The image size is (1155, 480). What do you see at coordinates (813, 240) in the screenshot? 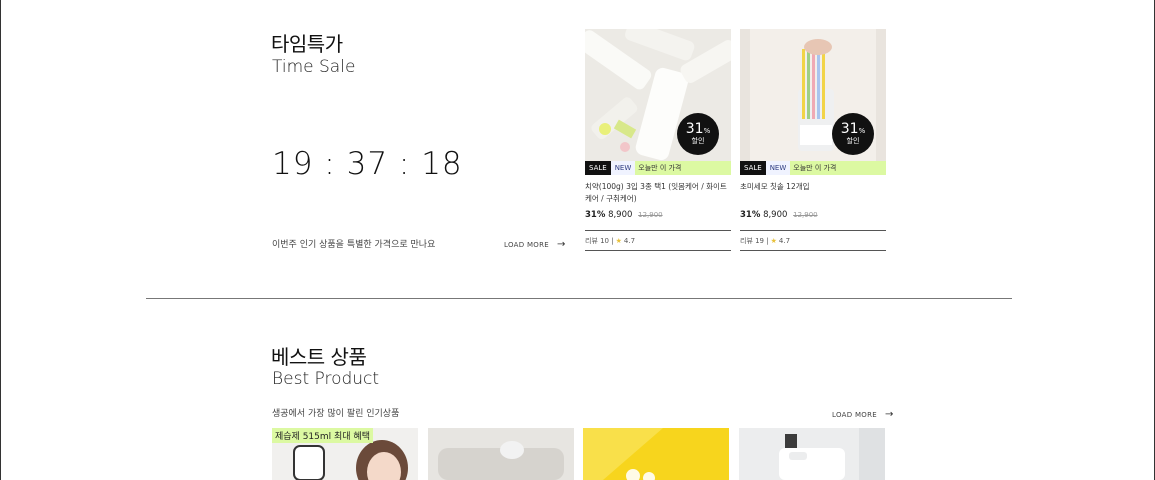
I see `review-summary: 리뷰 19 | ★ 4.7` at bounding box center [813, 240].